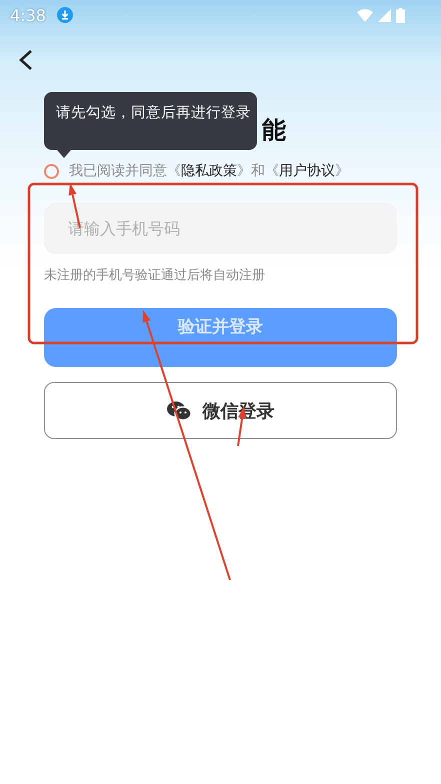 The height and width of the screenshot is (784, 441). What do you see at coordinates (384, 15) in the screenshot?
I see `signal-icon` at bounding box center [384, 15].